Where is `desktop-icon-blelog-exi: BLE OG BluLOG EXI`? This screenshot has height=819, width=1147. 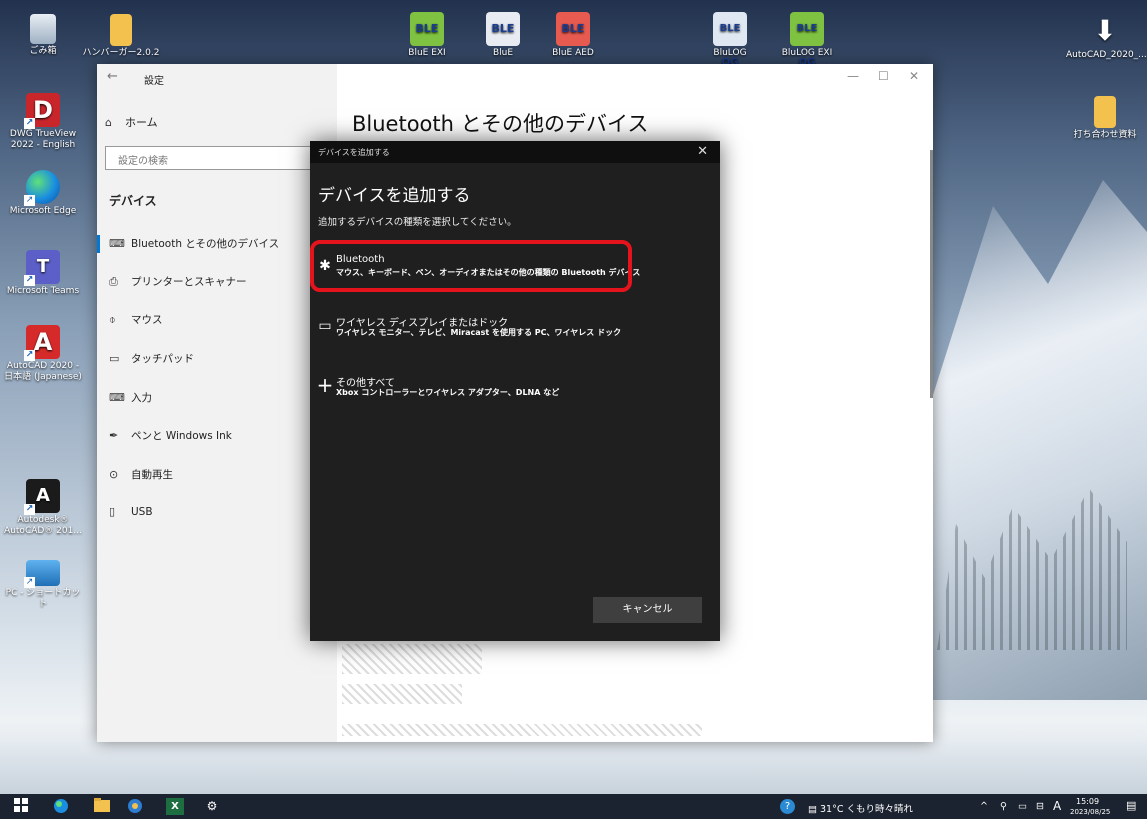 desktop-icon-blelog-exi: BLE OG BluLOG EXI is located at coordinates (807, 40).